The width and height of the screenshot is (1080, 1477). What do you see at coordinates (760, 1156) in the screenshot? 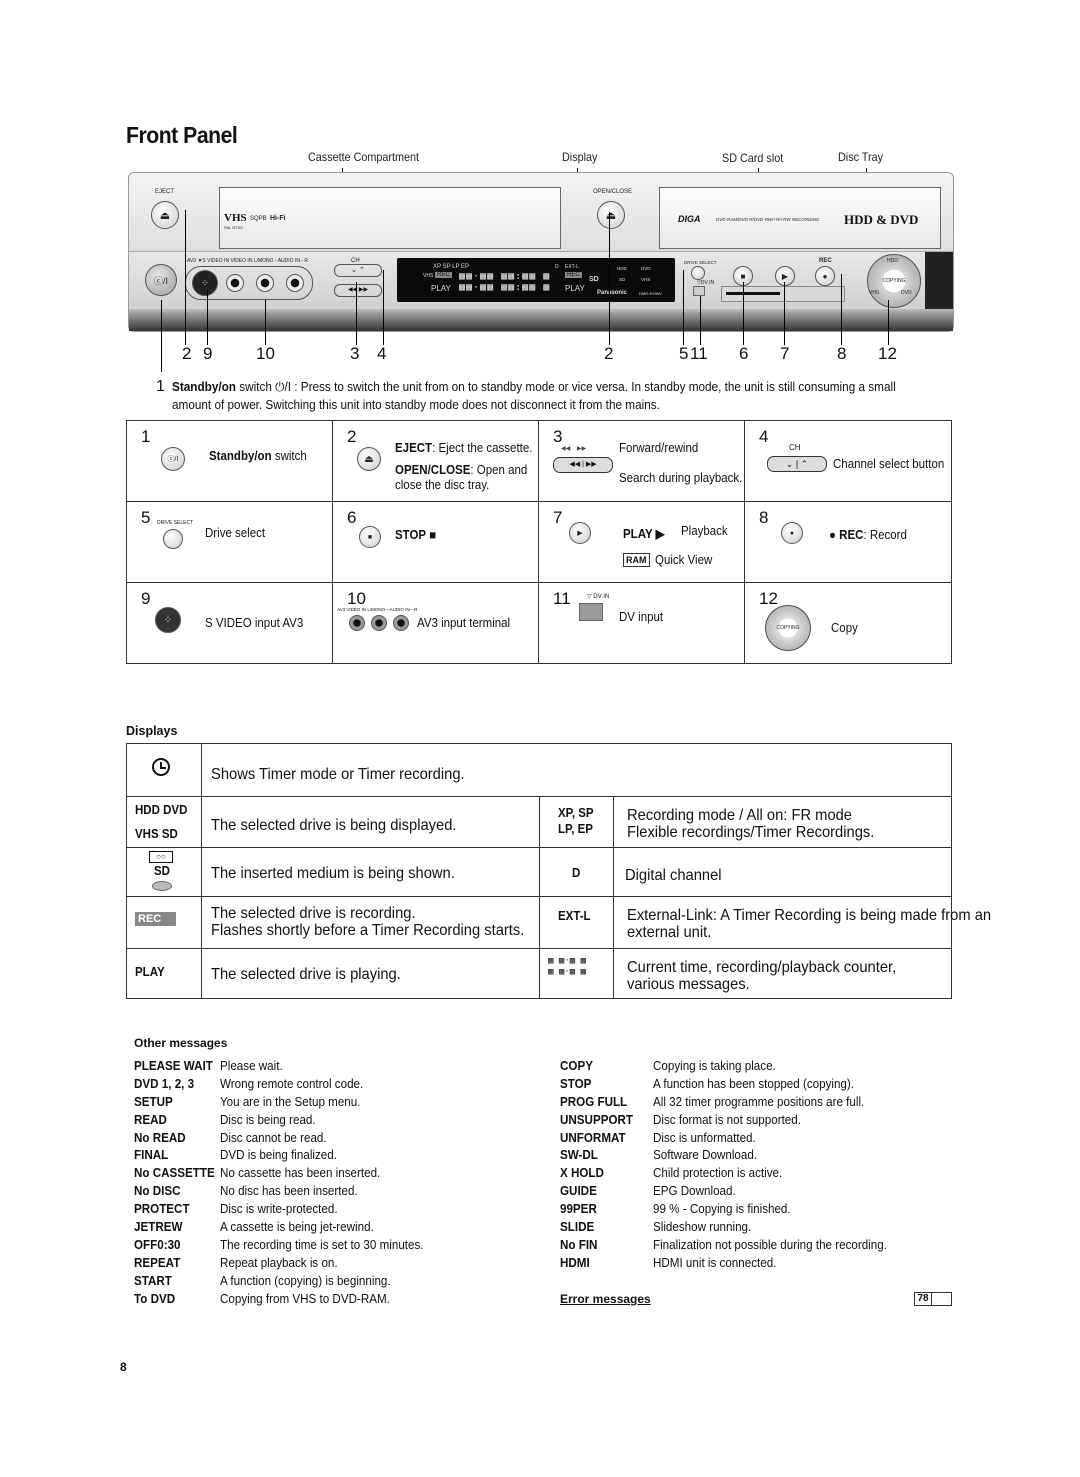
I see `message-row: SW-DL Software Download.` at bounding box center [760, 1156].